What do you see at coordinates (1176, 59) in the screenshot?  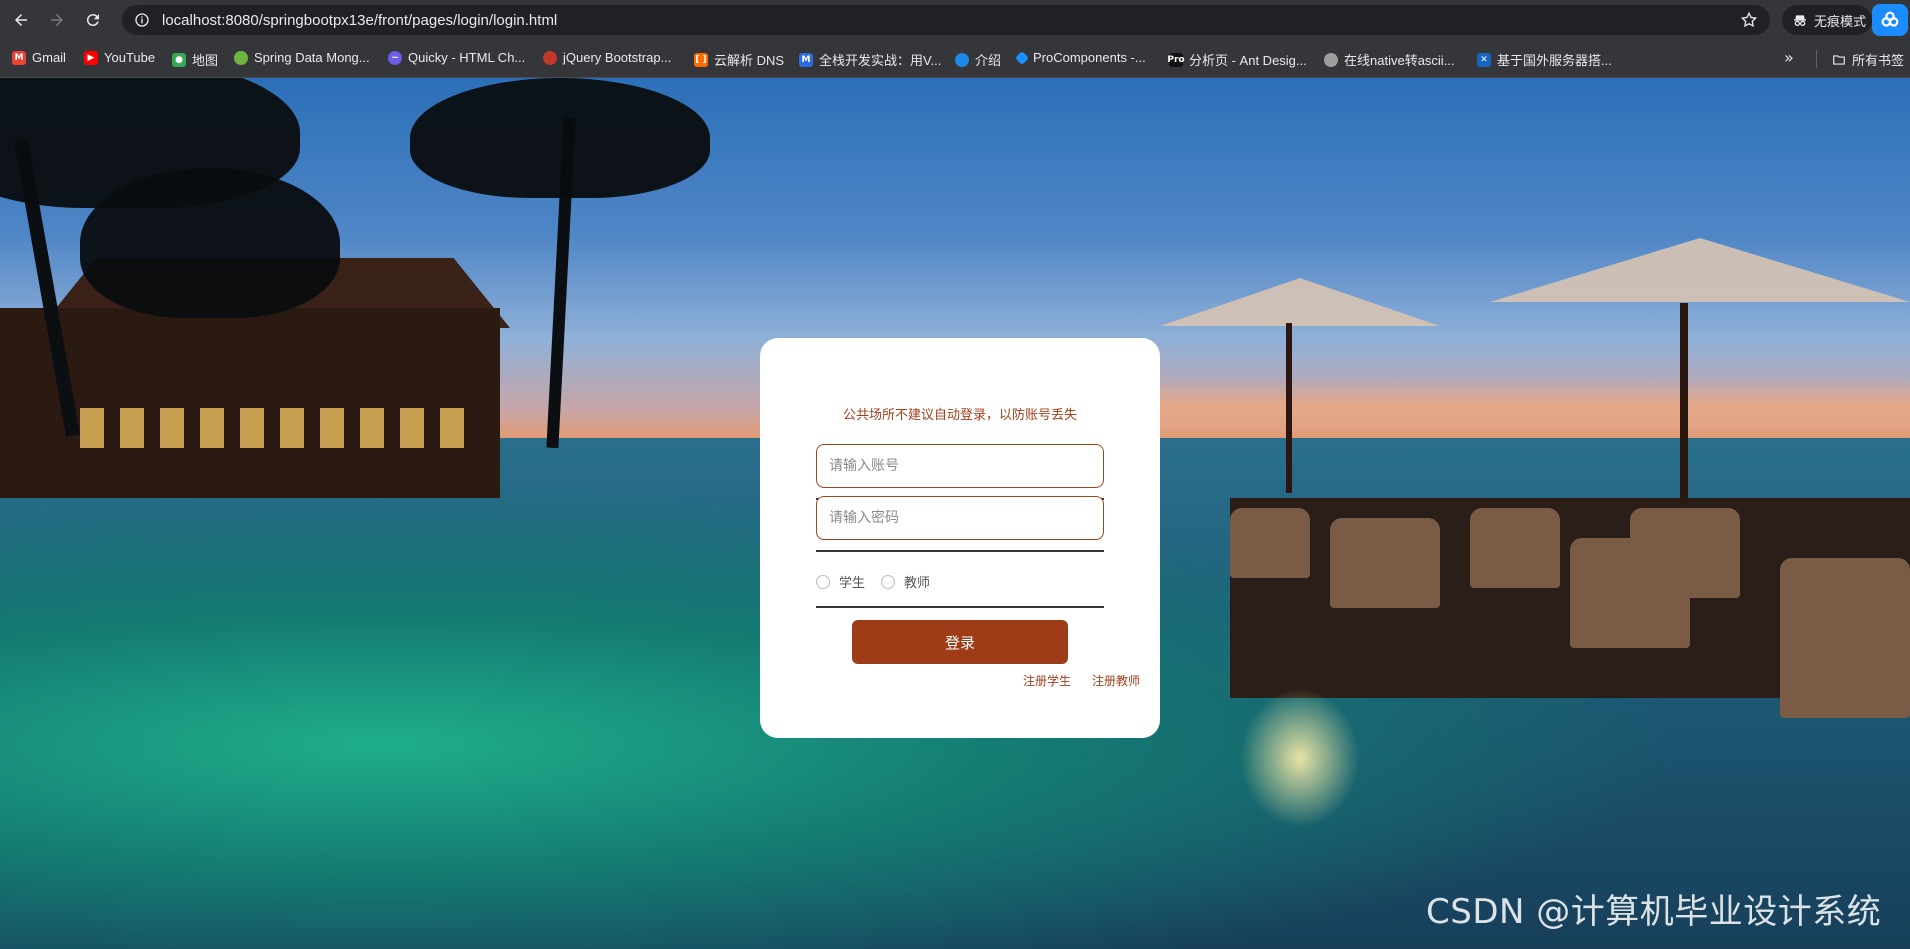 I see `pro-icon: Pro` at bounding box center [1176, 59].